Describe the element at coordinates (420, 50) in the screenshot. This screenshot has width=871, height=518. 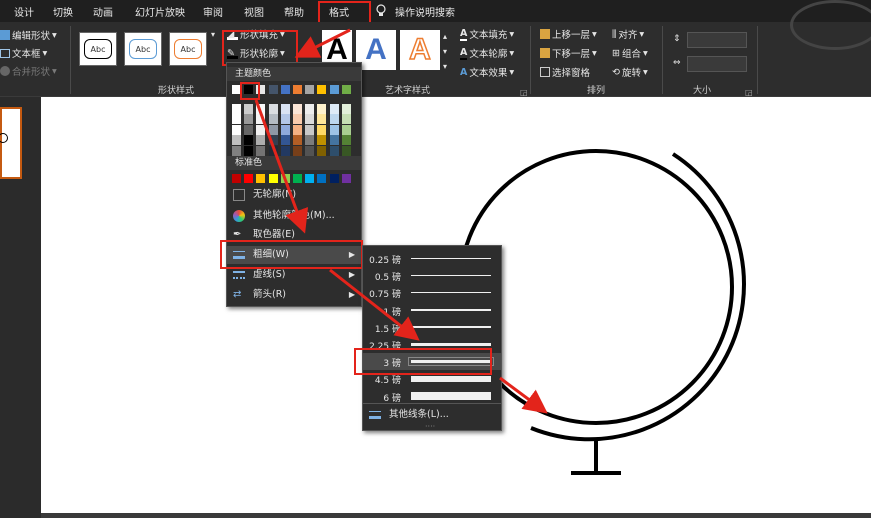
I see `wordart-style-3: A` at that location.